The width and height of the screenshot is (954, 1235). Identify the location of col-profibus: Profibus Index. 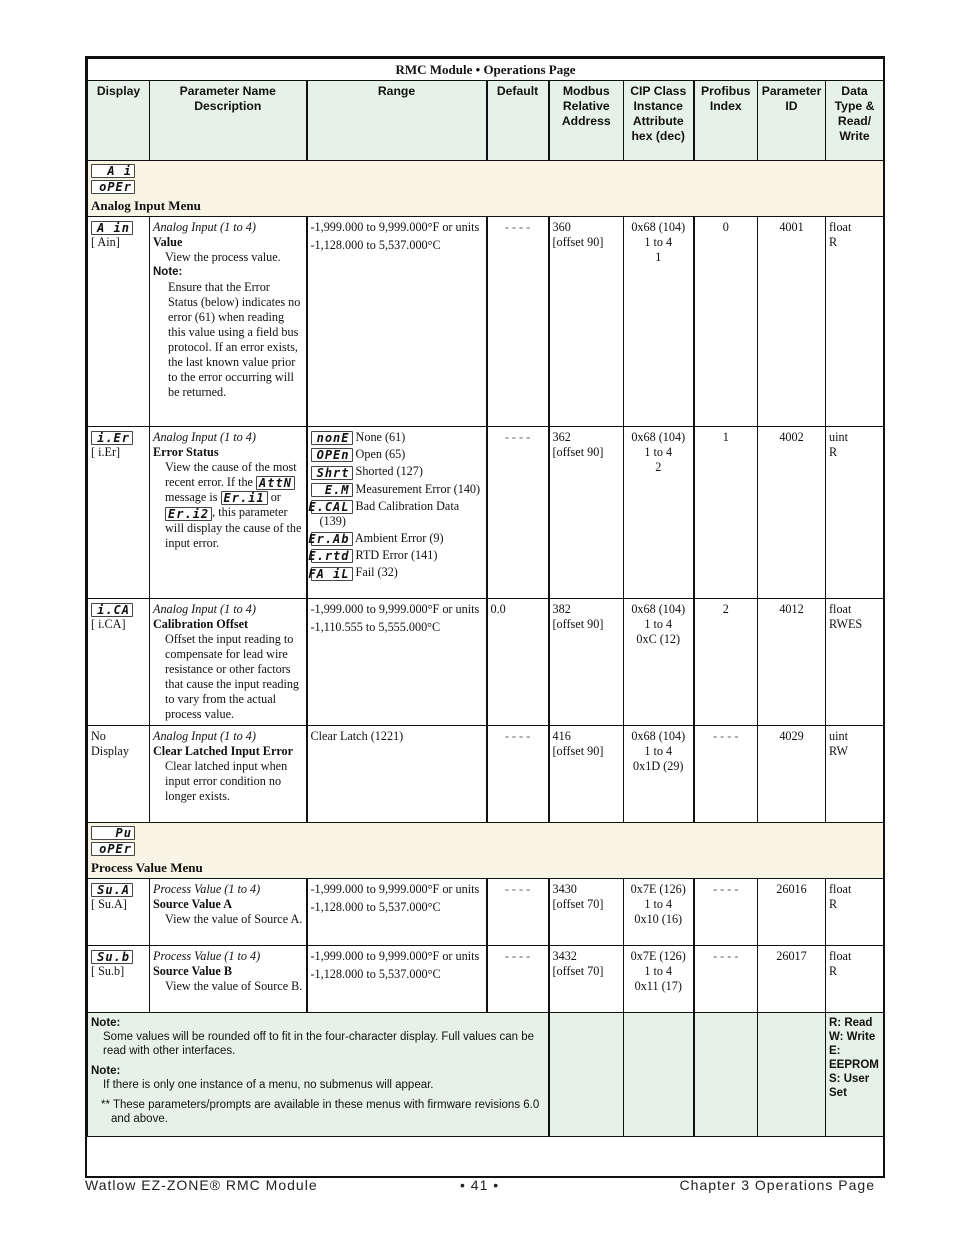
(725, 120).